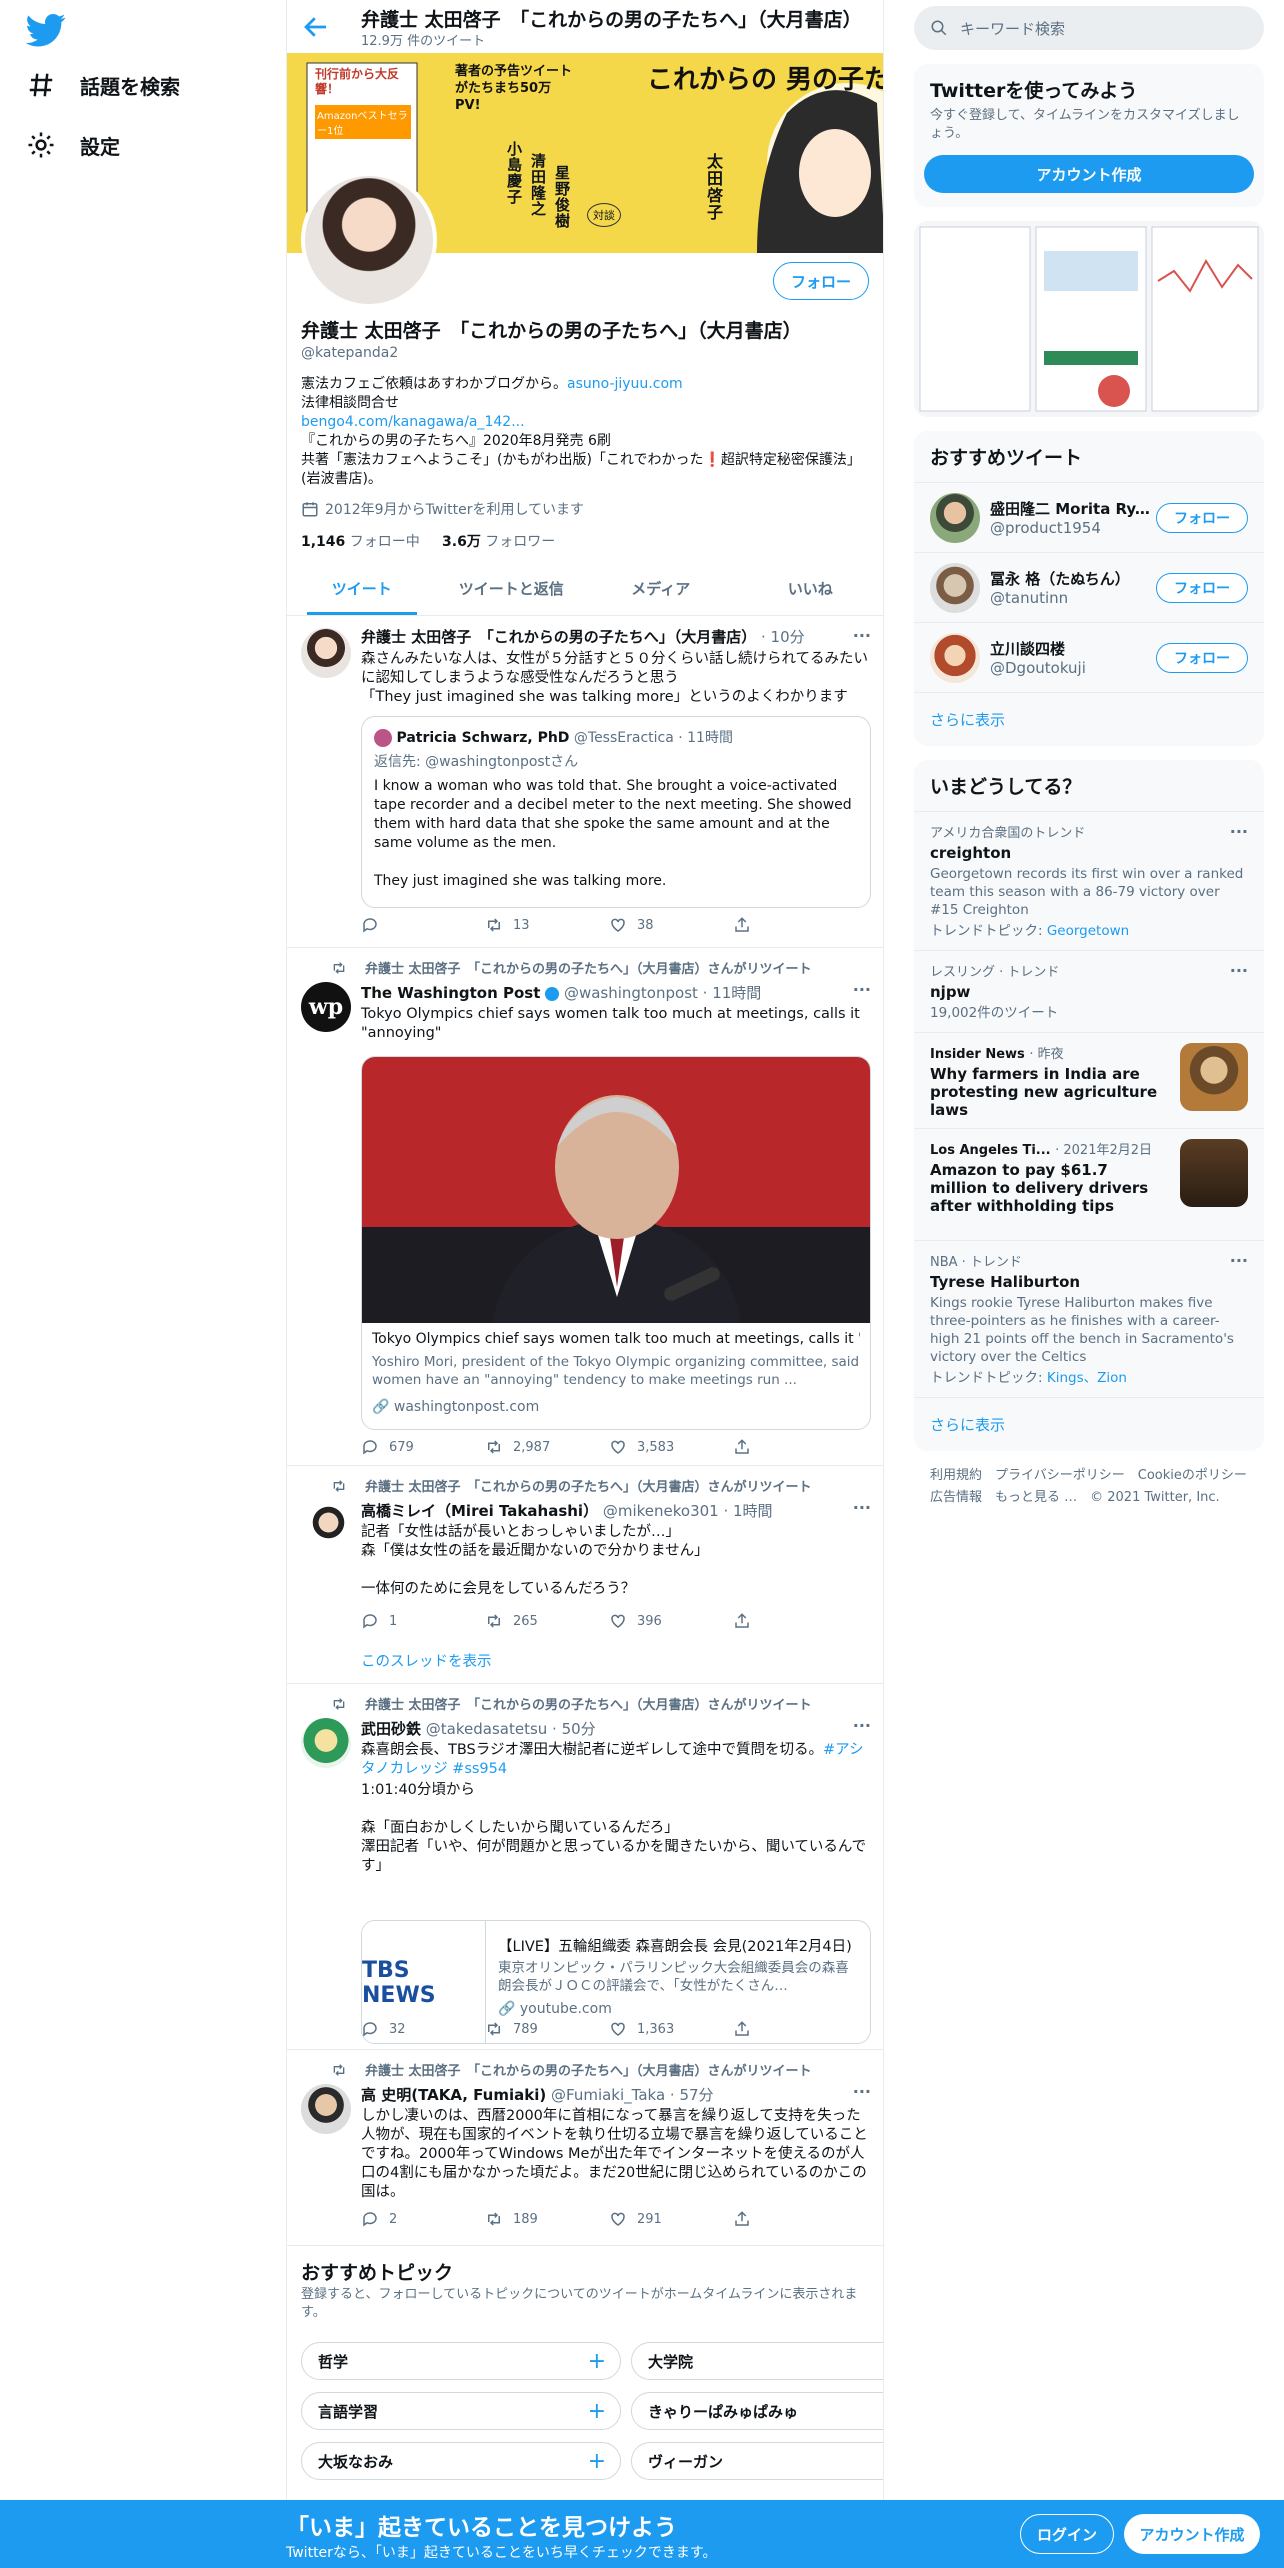 The width and height of the screenshot is (1284, 2568). What do you see at coordinates (512, 588) in the screenshot?
I see `tab-tweets-replies: ツイートと返信` at bounding box center [512, 588].